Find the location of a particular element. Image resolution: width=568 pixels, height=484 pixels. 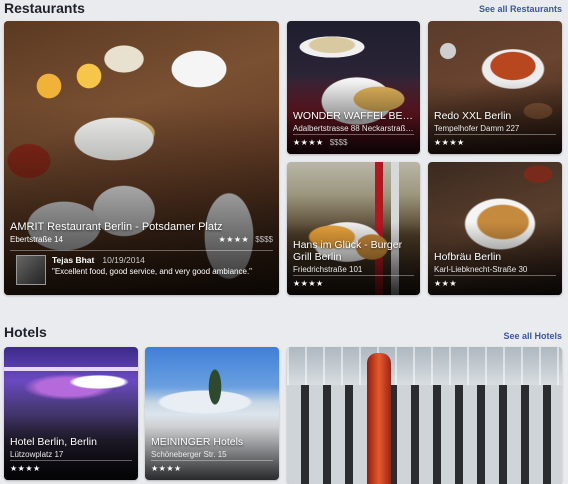

red-column is located at coordinates (379, 418).